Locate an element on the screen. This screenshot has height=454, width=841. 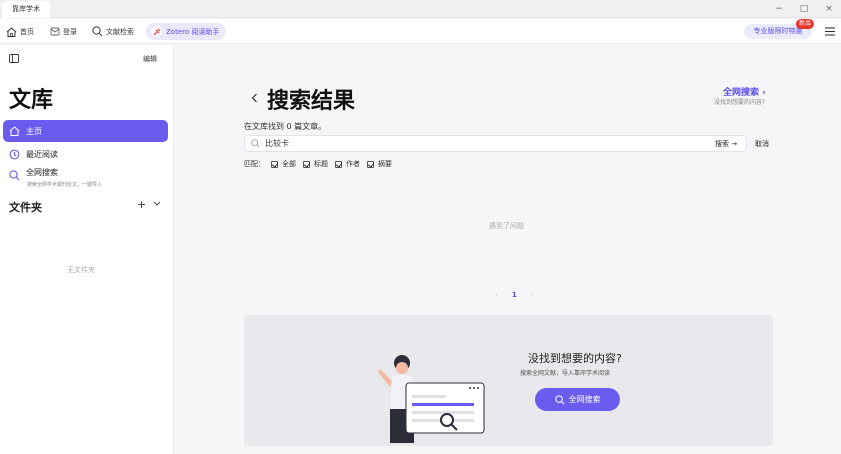
web-search-button-label: 全网搜索 is located at coordinates (584, 399).